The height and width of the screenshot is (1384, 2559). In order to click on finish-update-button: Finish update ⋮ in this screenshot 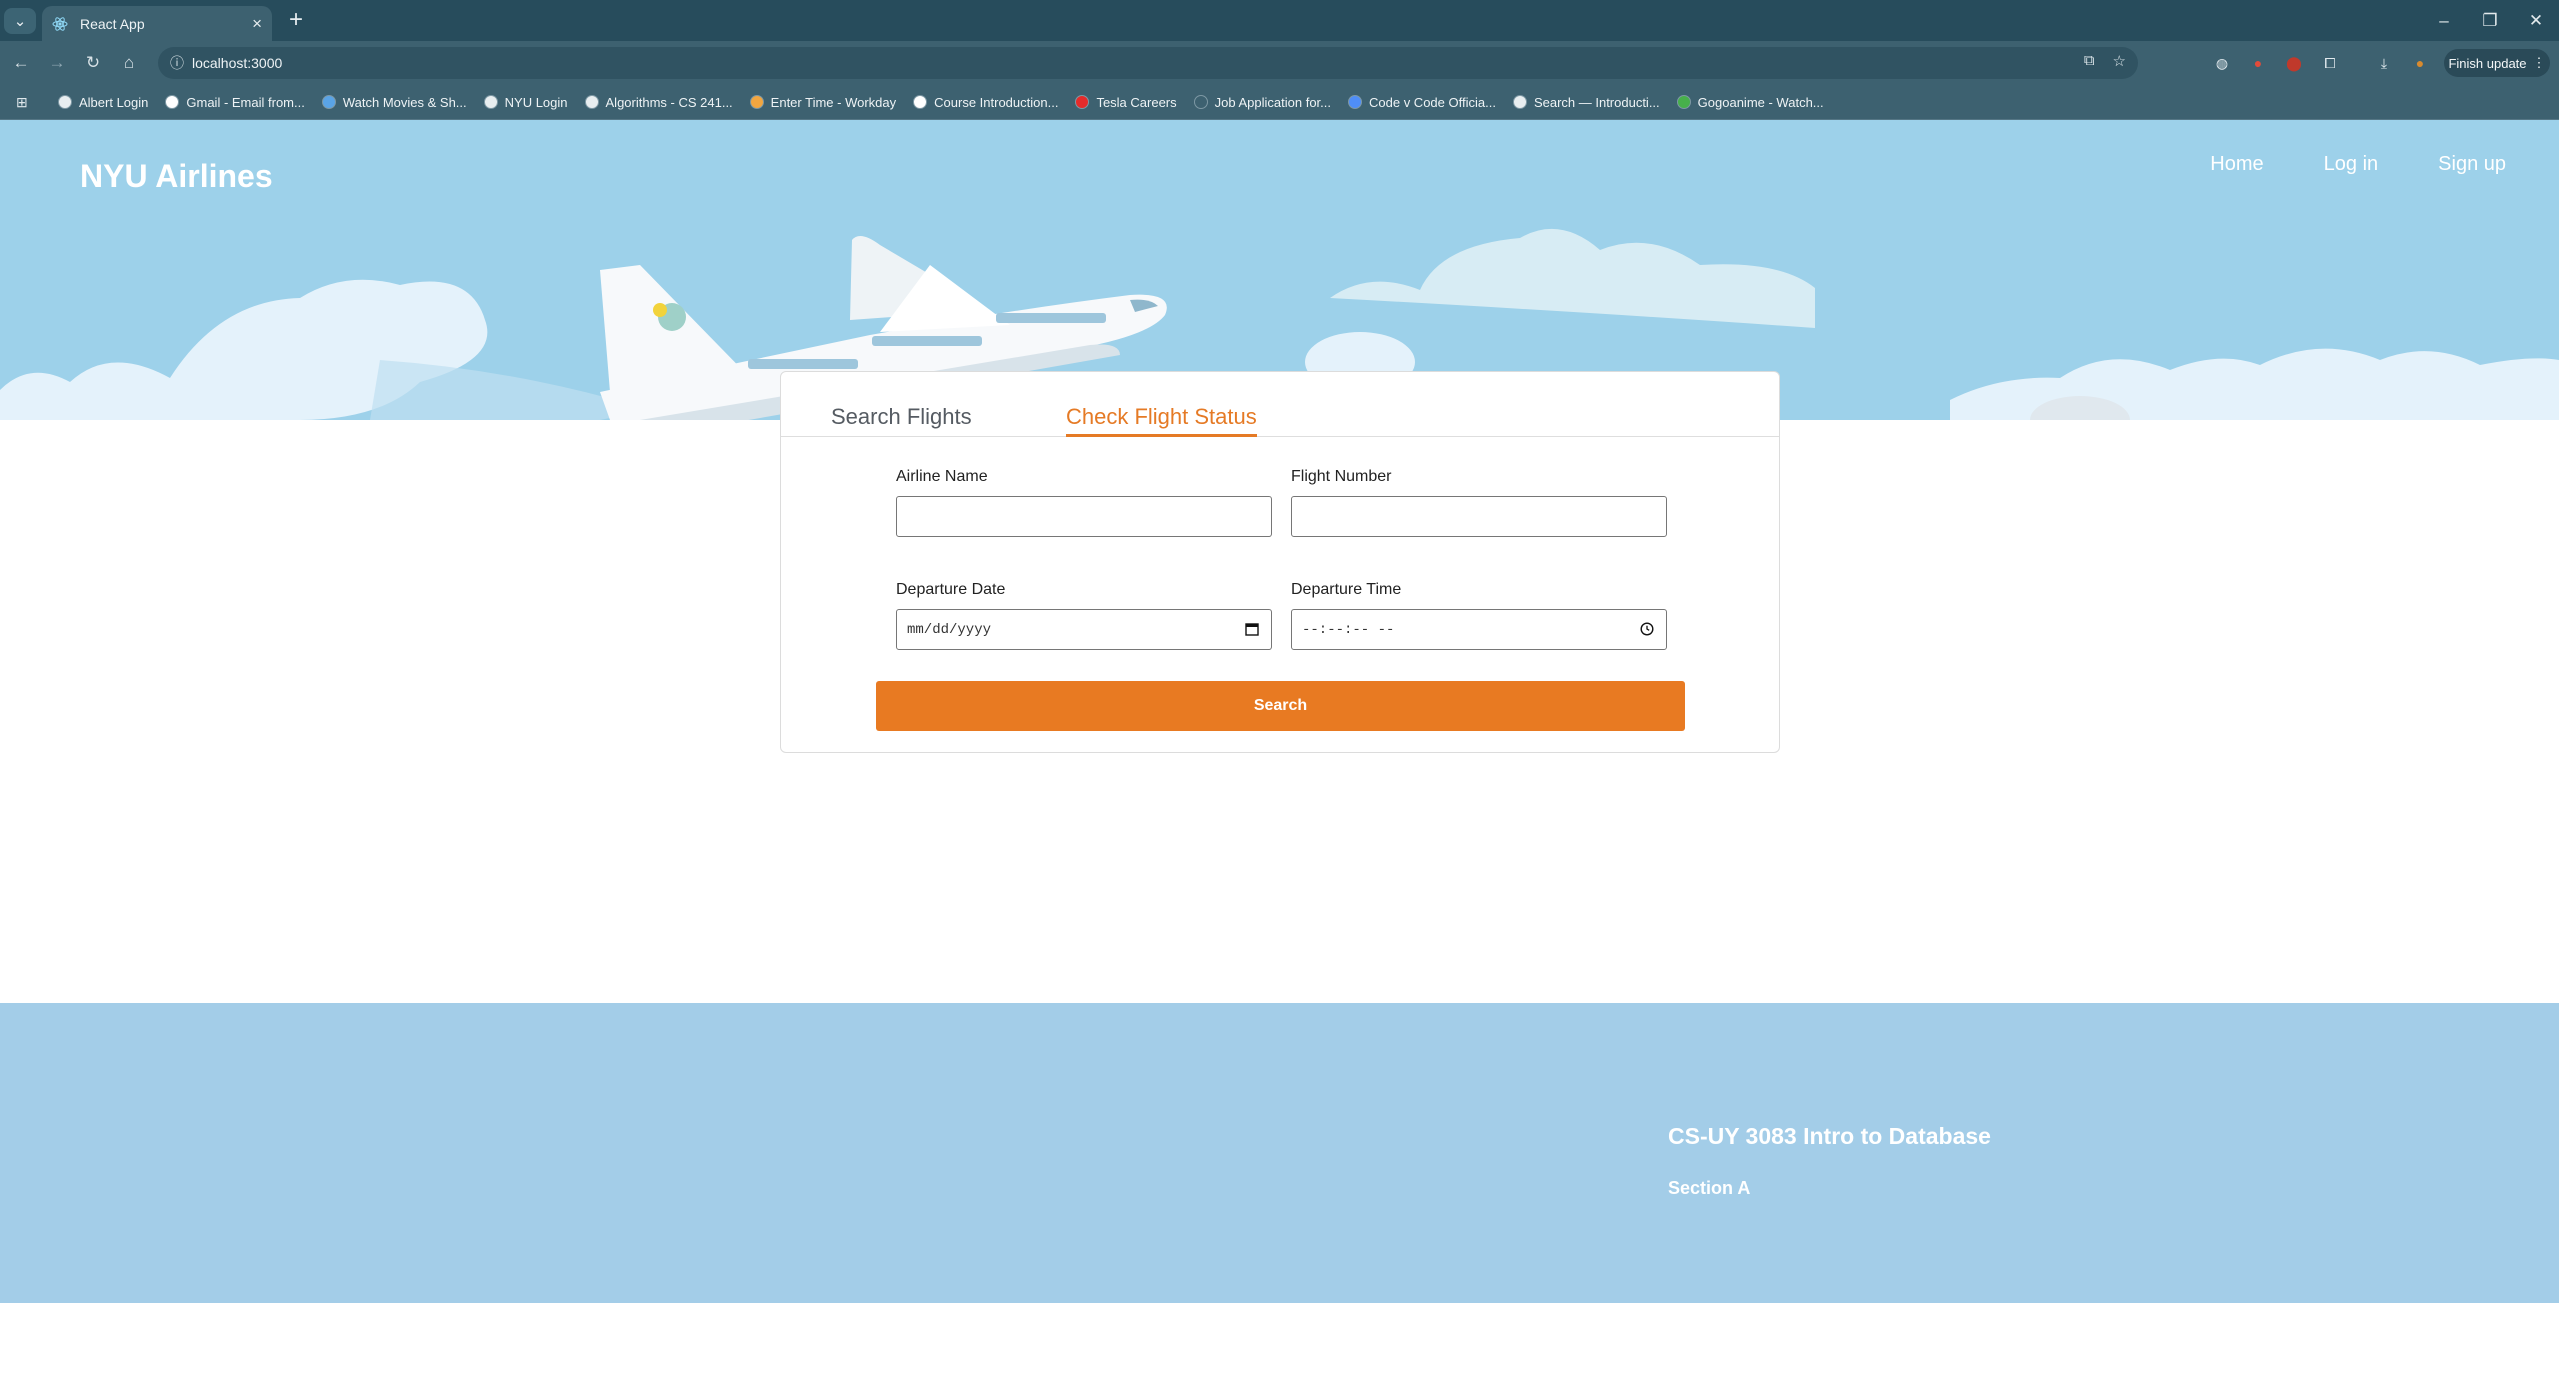, I will do `click(2497, 63)`.